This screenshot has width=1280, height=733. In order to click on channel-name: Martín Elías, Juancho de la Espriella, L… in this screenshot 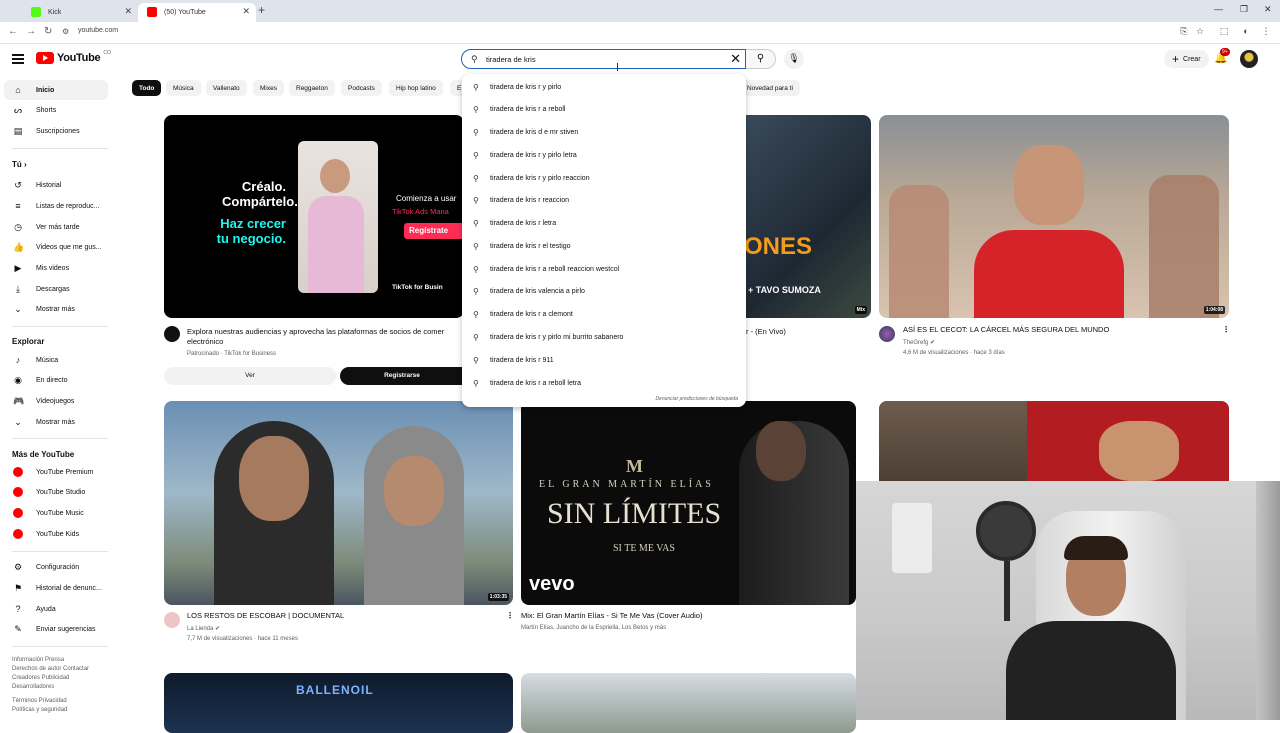, I will do `click(593, 628)`.